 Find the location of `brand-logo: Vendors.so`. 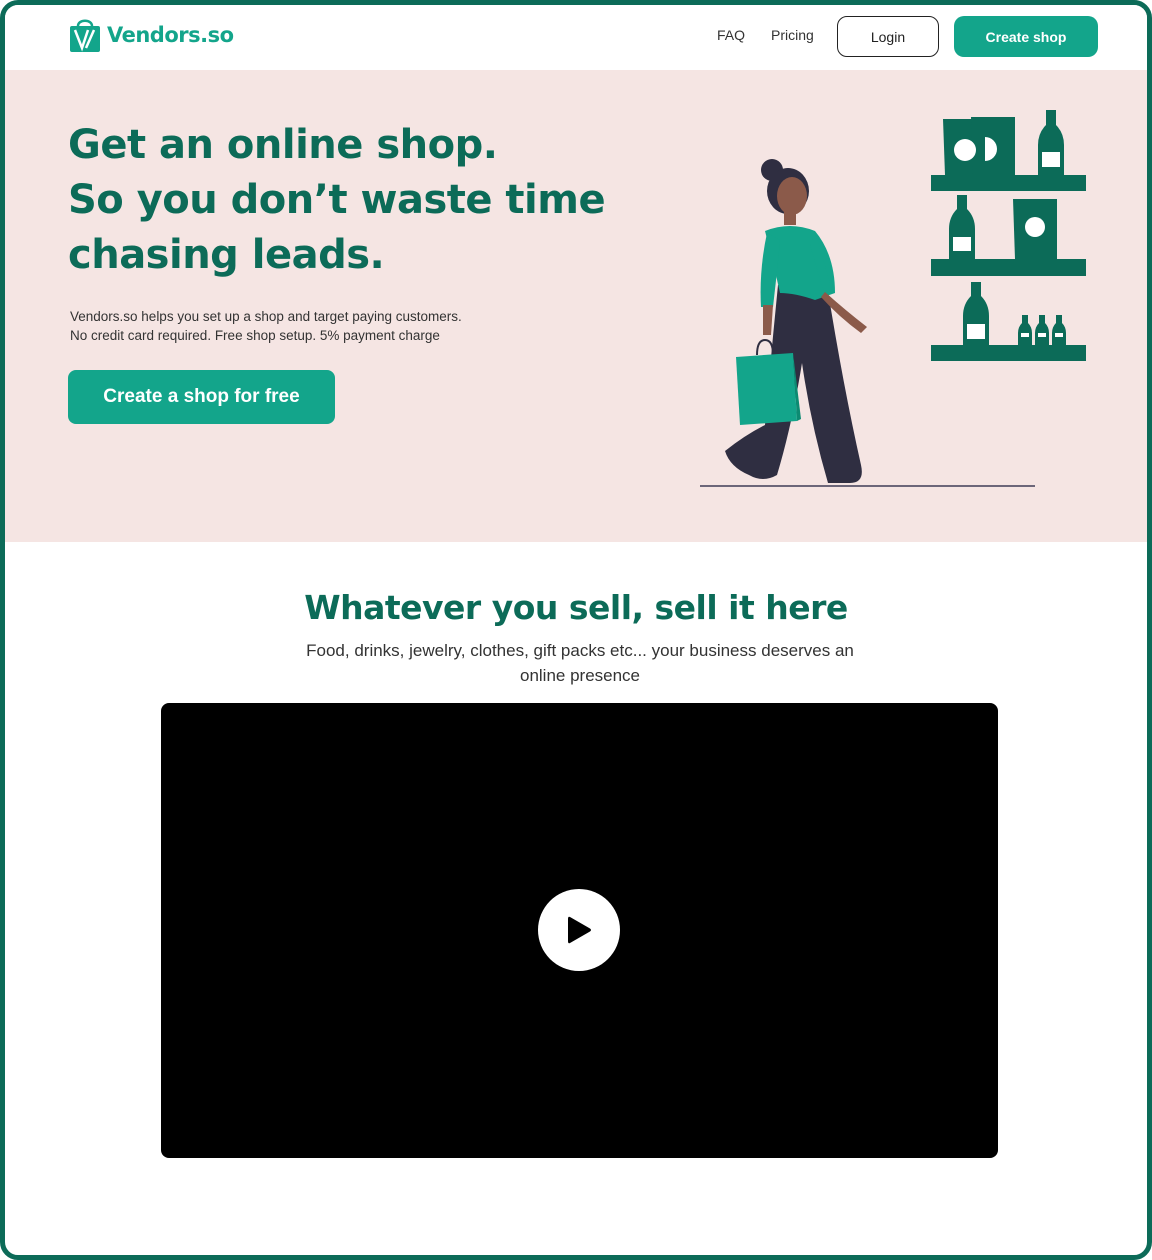

brand-logo: Vendors.so is located at coordinates (151, 35).